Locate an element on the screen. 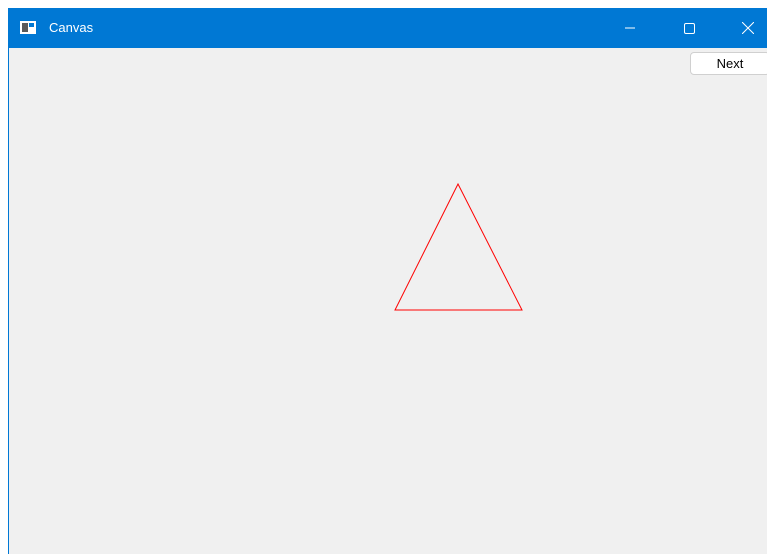 Image resolution: width=767 pixels, height=554 pixels. minimize-button is located at coordinates (630, 28).